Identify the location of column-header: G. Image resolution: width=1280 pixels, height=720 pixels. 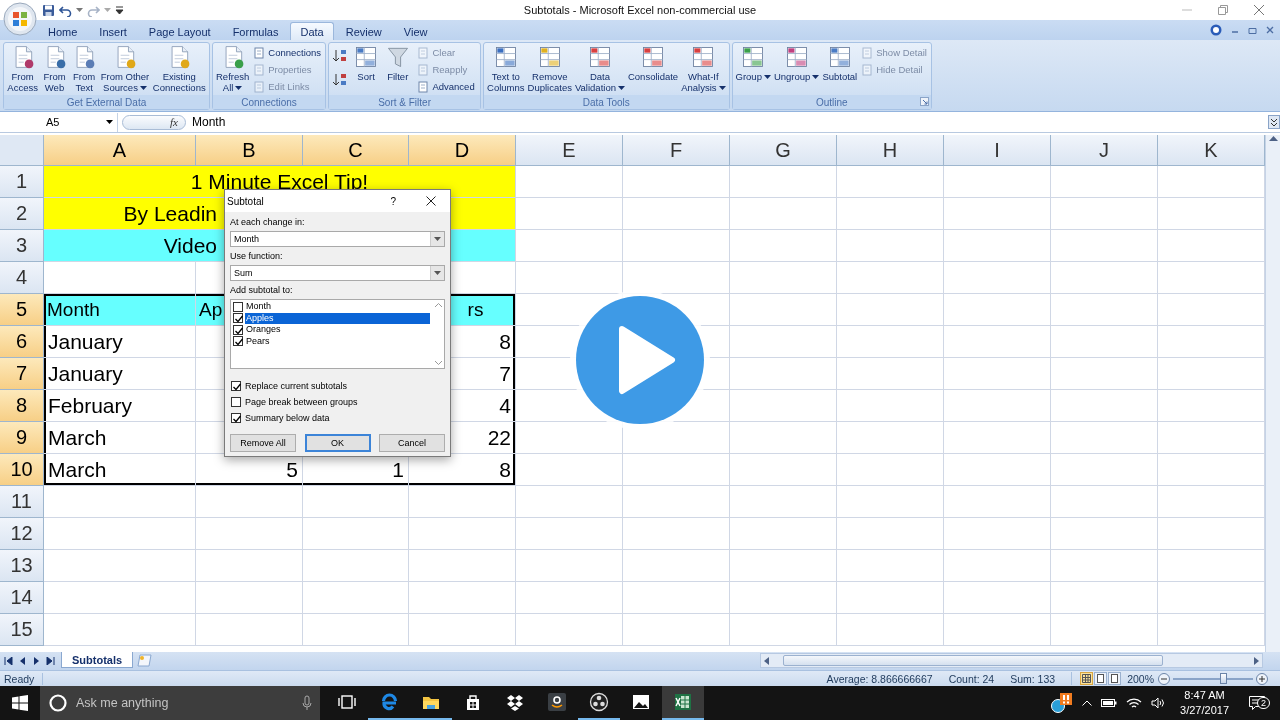
(783, 150).